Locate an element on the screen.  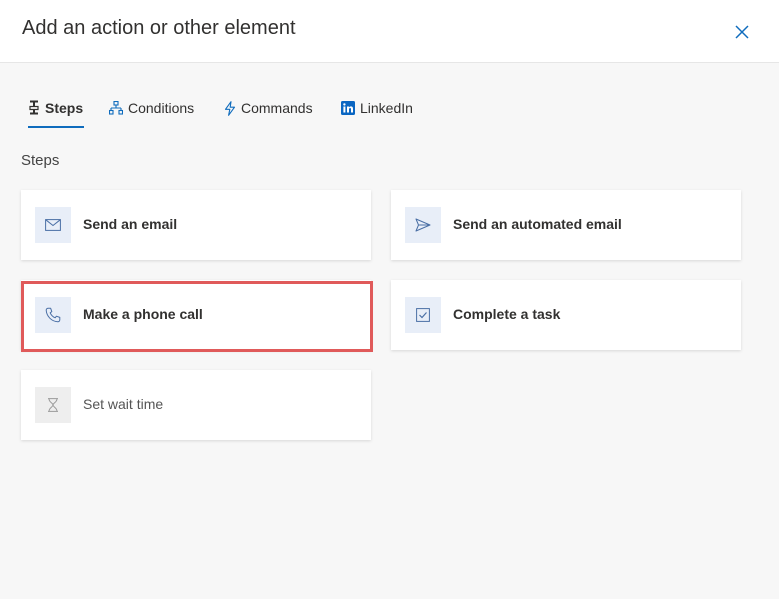
tab-label: Commands is located at coordinates (277, 108).